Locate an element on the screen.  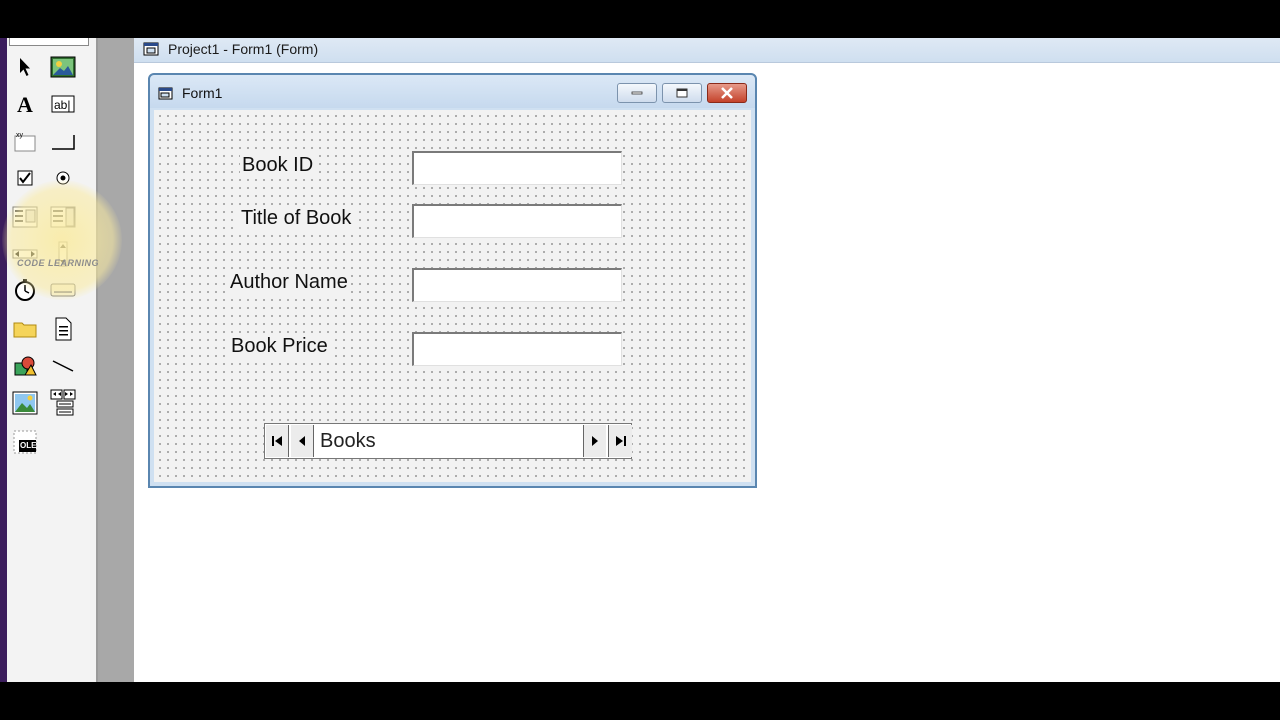
data-tool-icon is located at coordinates (63, 403).